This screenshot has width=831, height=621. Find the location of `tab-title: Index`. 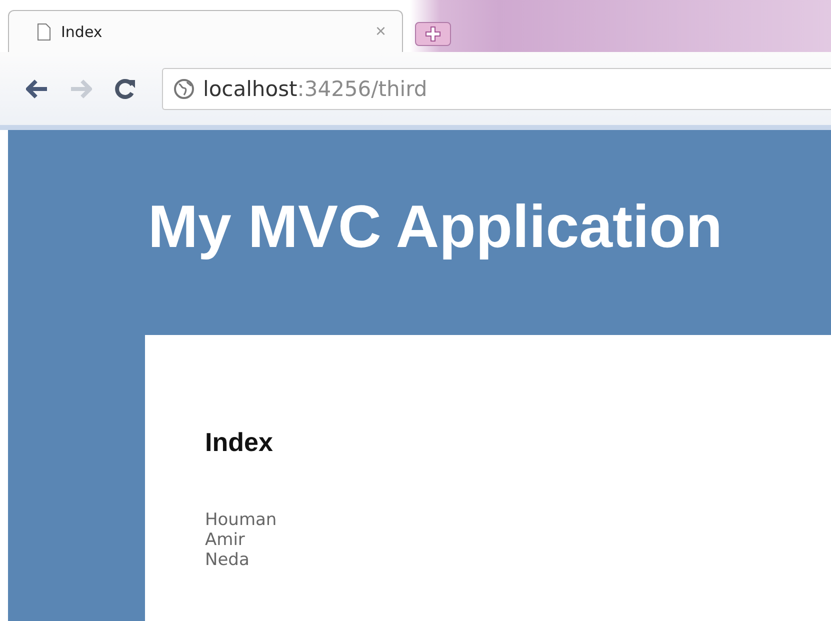

tab-title: Index is located at coordinates (82, 31).